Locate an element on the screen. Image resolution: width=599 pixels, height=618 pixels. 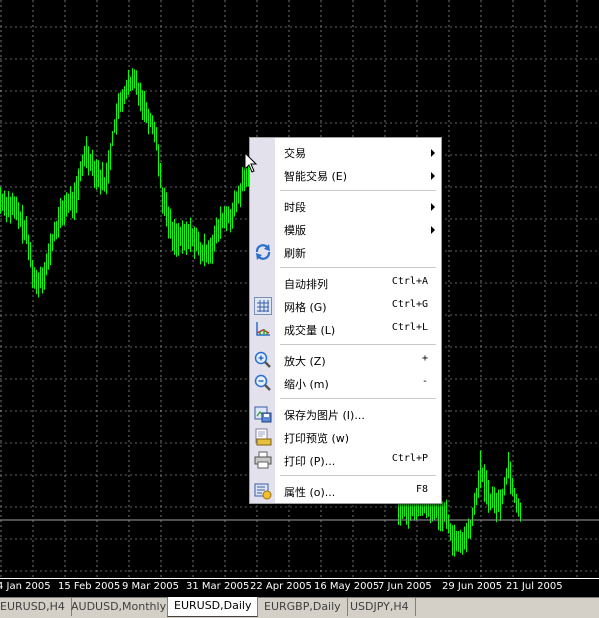
menu-item-print: 打印 (P)... Ctrl+P is located at coordinates (345, 460).